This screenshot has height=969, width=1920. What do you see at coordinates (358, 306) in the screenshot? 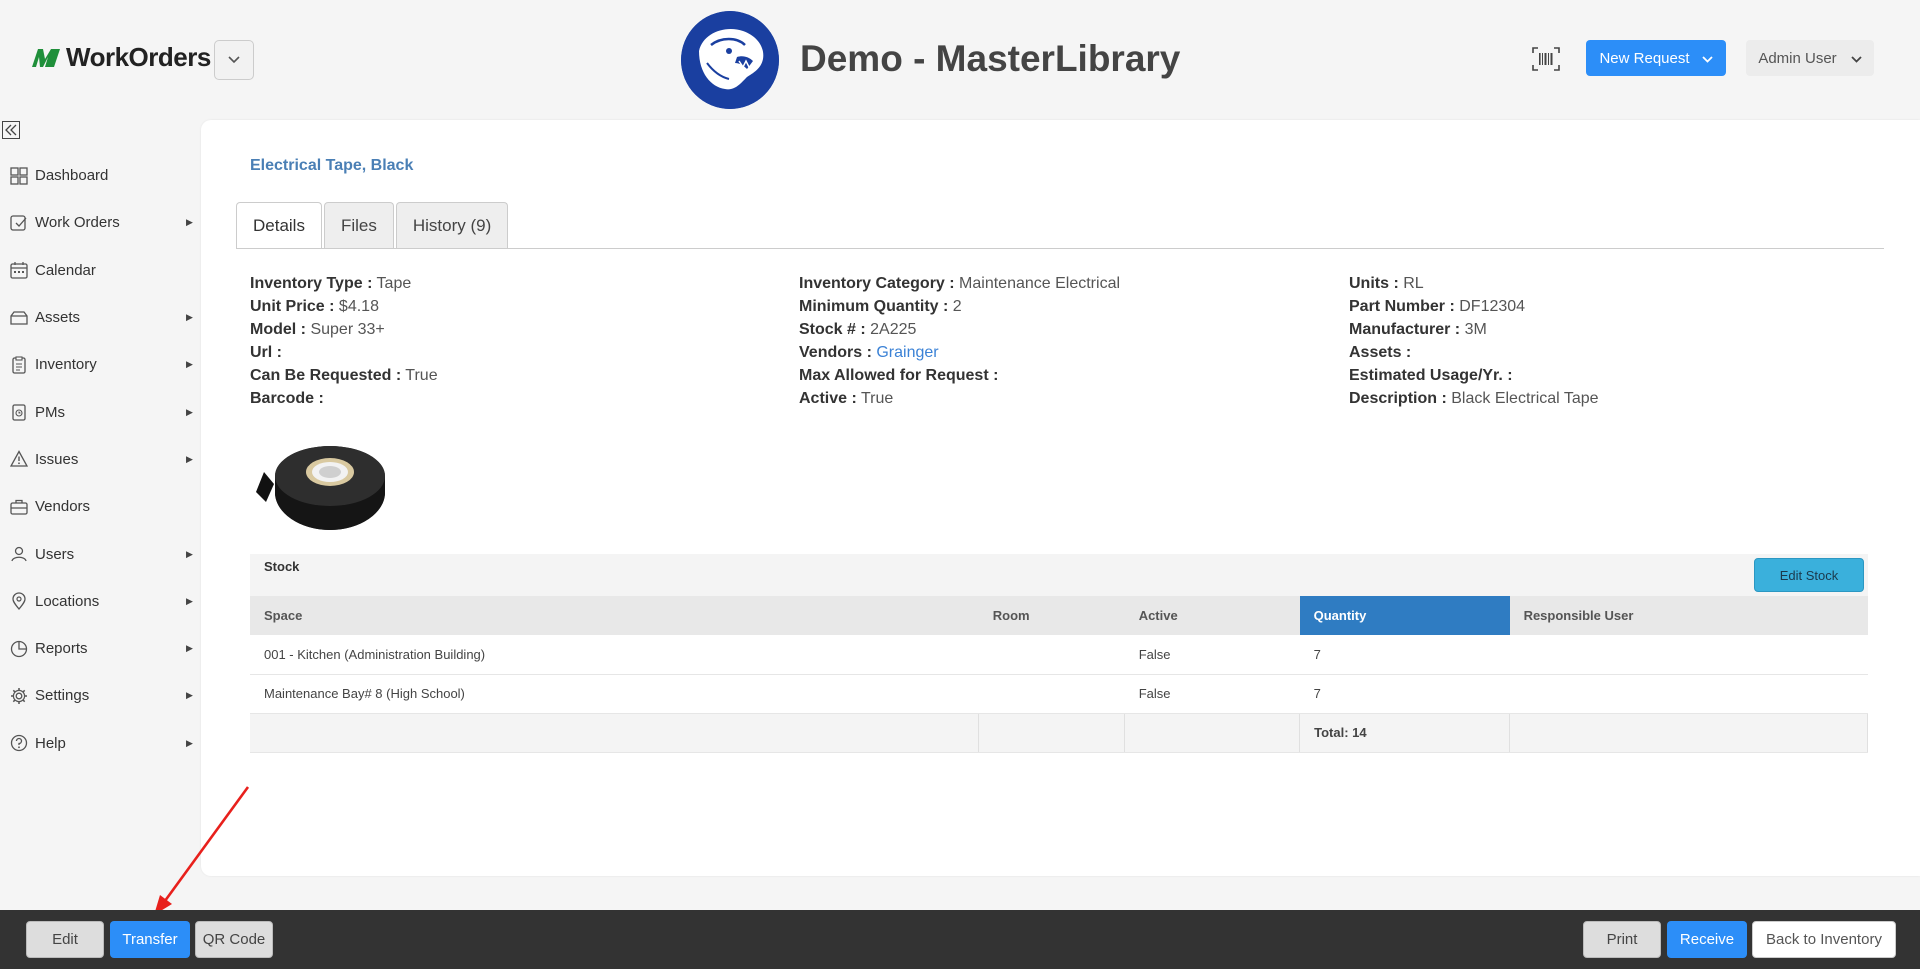
I see `detail-value: $4.18` at bounding box center [358, 306].